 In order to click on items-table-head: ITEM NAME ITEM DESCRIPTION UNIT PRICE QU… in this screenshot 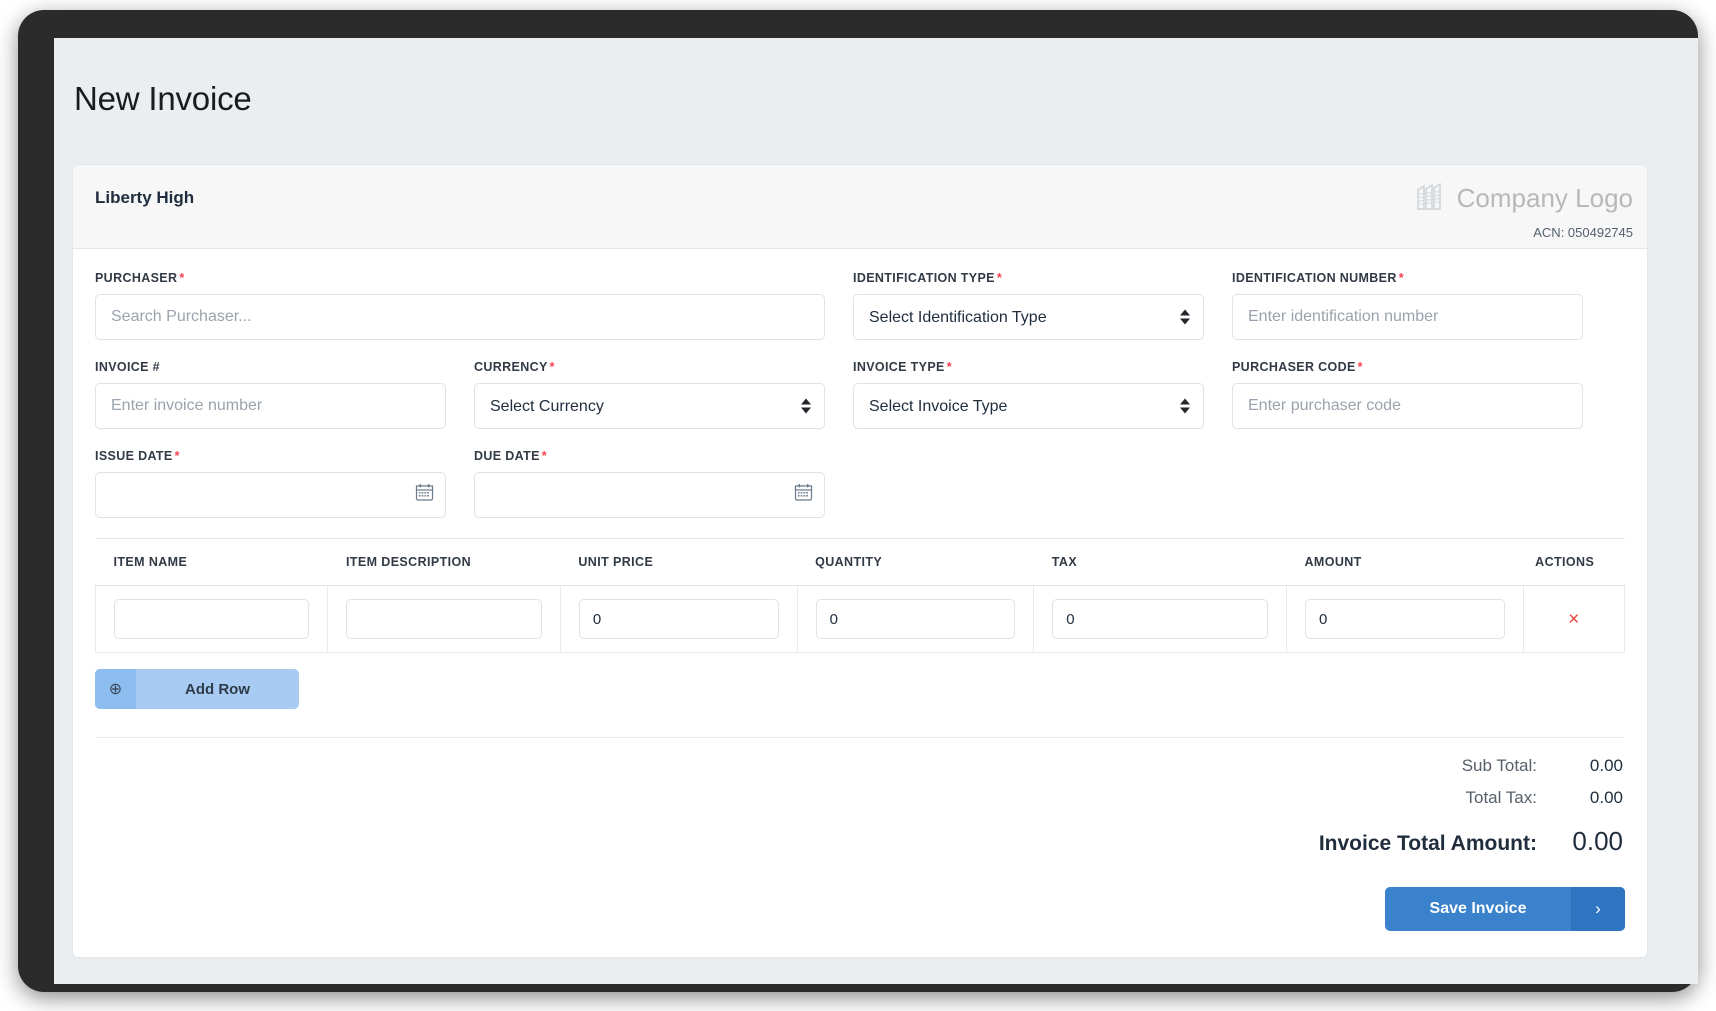, I will do `click(860, 562)`.